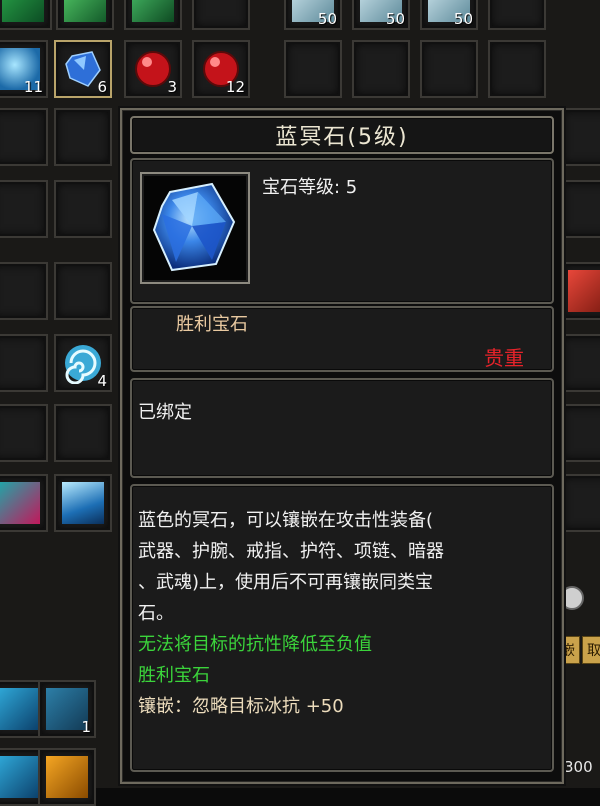  Describe the element at coordinates (102, 87) in the screenshot. I see `item-count: 6` at that location.